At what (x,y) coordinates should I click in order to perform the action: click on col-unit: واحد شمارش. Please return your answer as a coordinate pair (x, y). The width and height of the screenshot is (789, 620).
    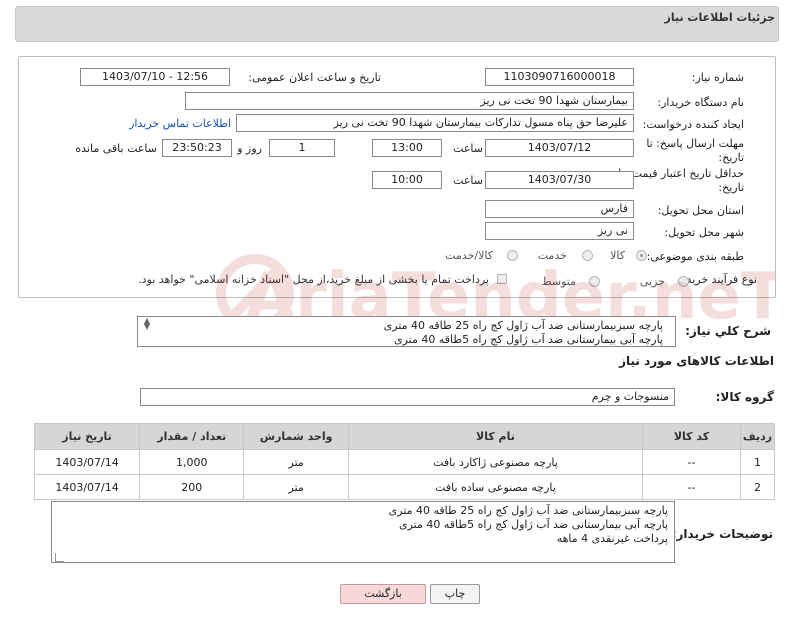
    Looking at the image, I should click on (296, 436).